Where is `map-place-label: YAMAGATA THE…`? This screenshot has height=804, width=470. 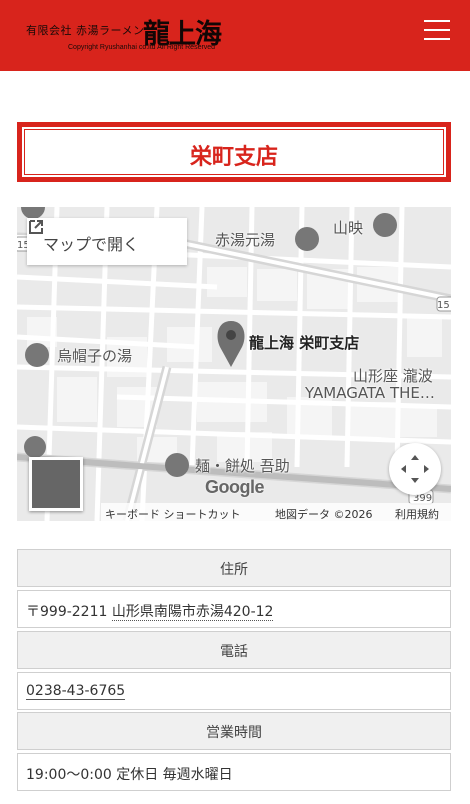 map-place-label: YAMAGATA THE… is located at coordinates (370, 393).